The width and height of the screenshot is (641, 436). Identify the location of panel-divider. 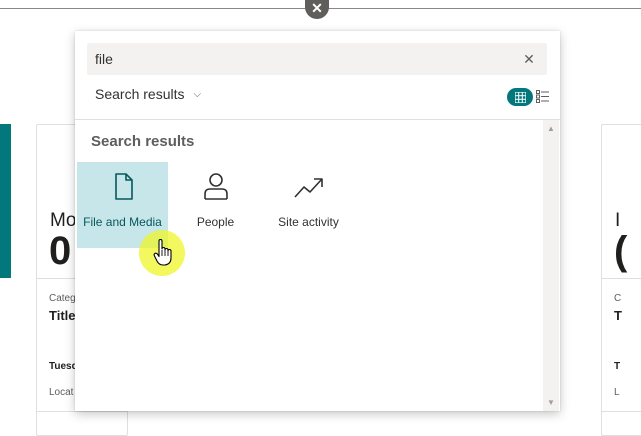
(317, 119).